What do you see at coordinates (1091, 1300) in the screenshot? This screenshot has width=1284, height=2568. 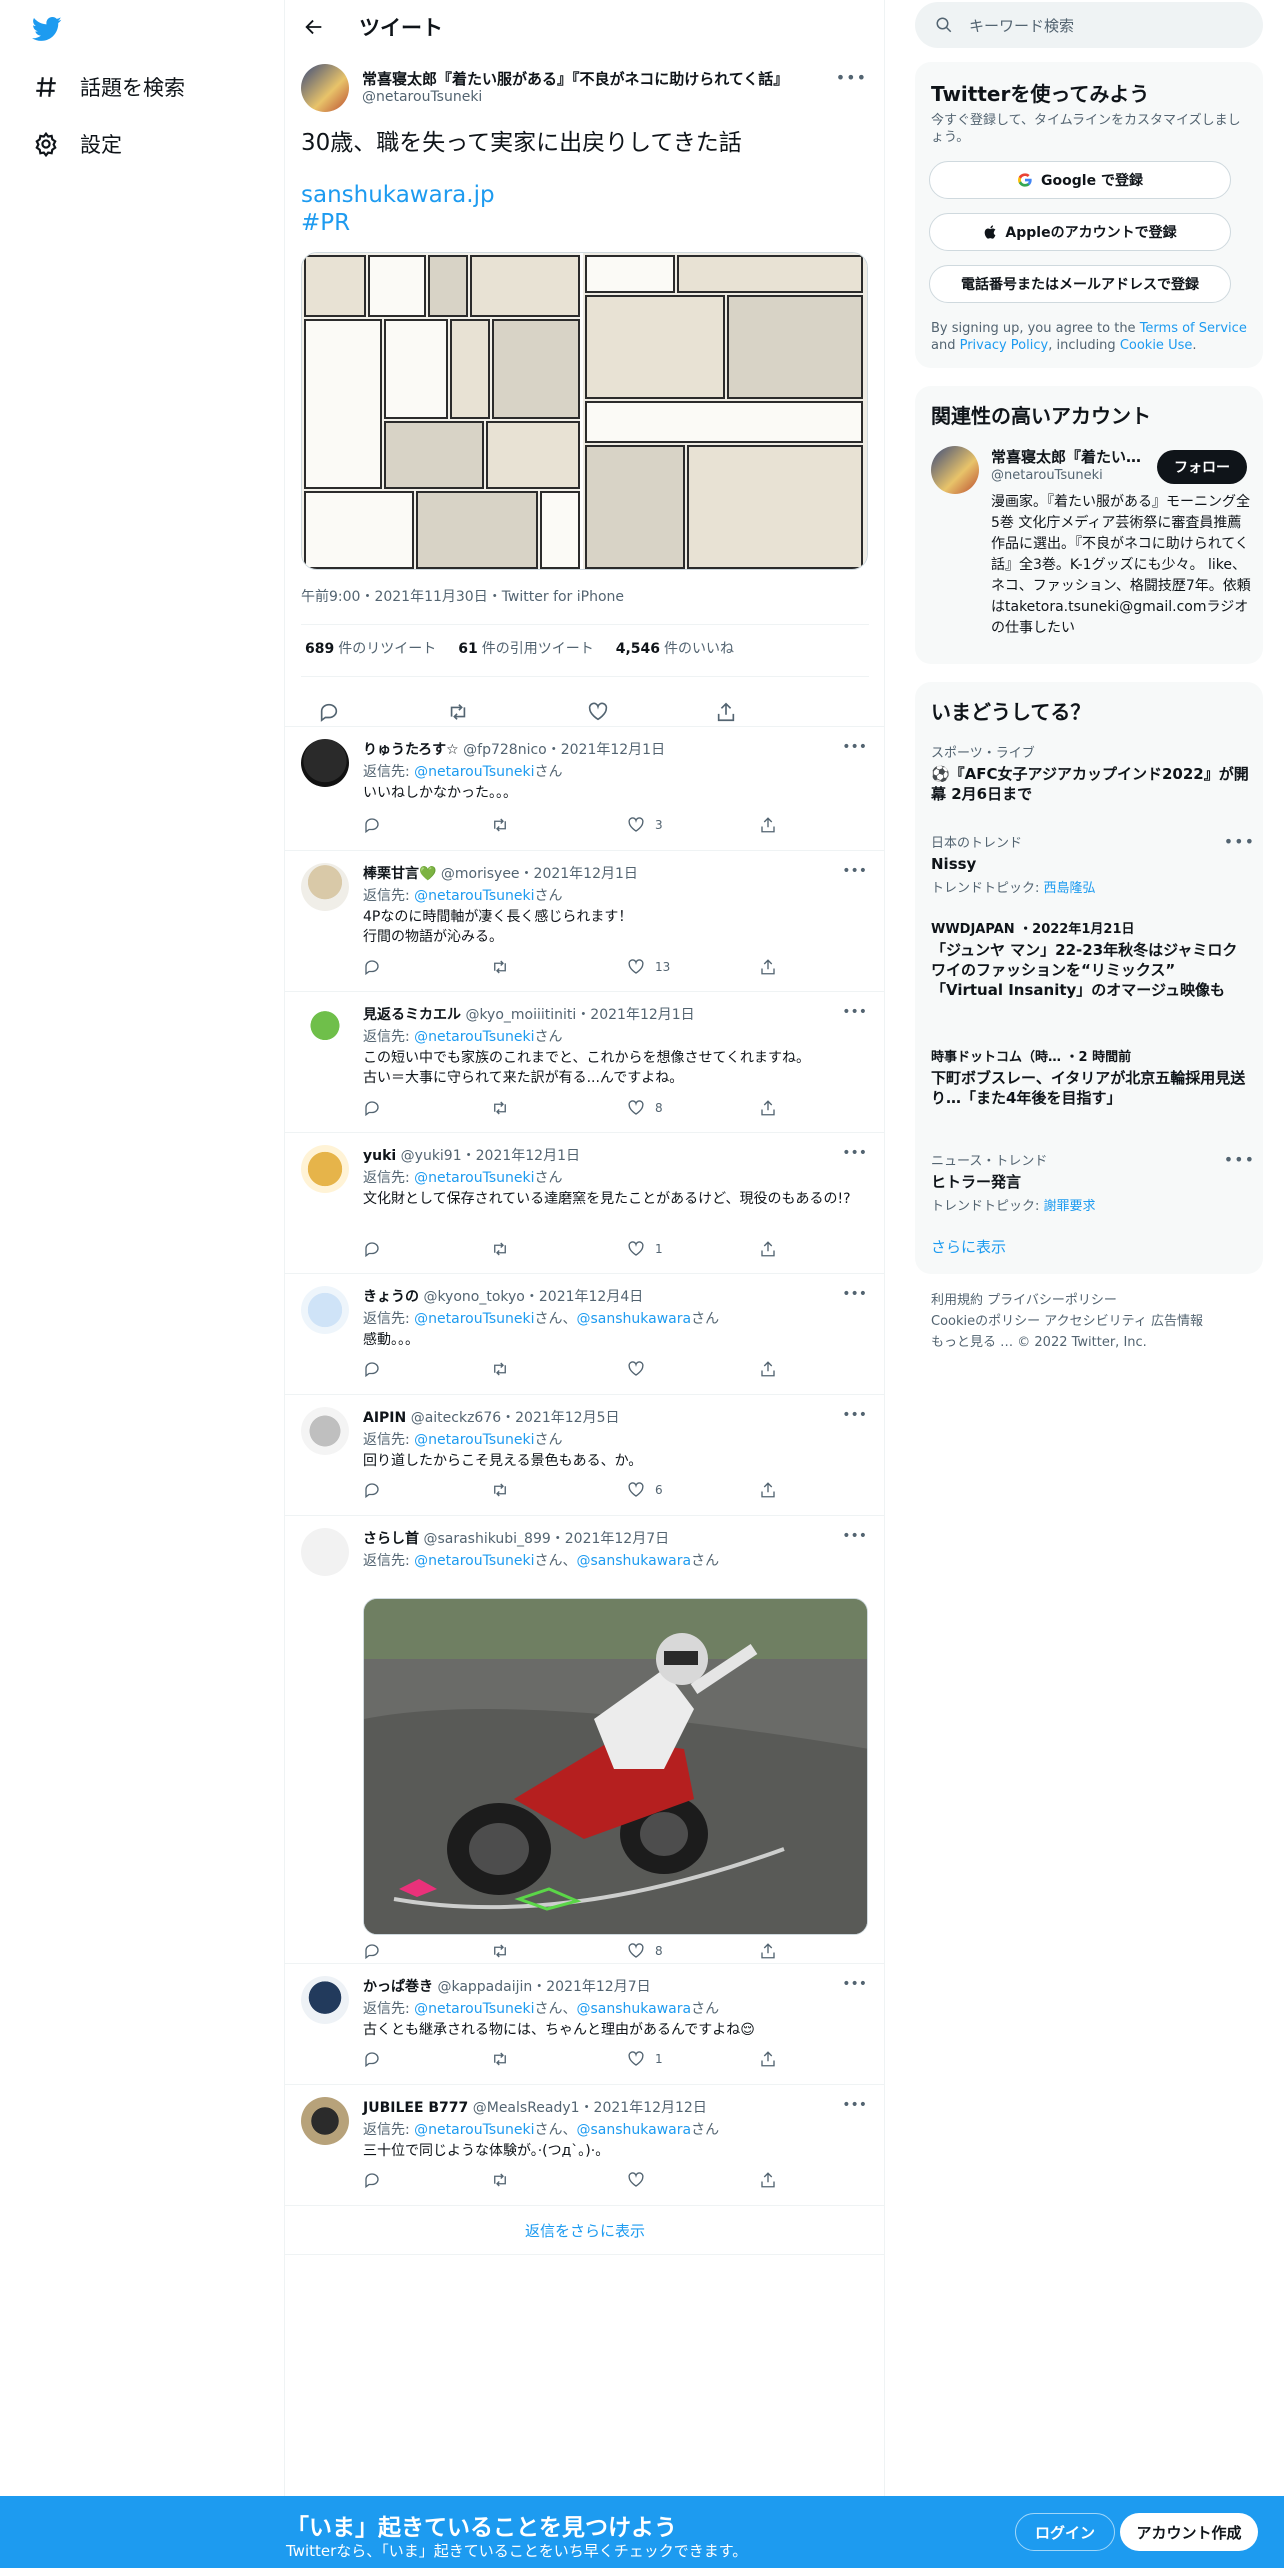 I see `footer-line: 利用規約 プライバシーポリシー` at bounding box center [1091, 1300].